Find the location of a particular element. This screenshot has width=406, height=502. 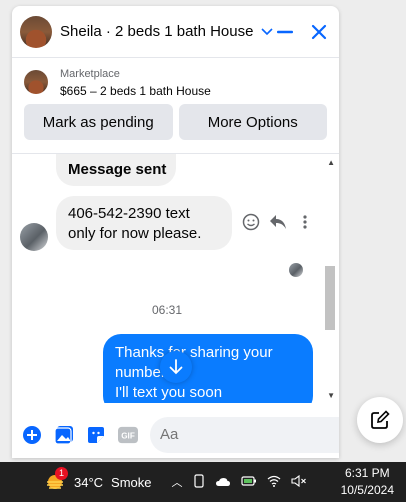

more-icon is located at coordinates (305, 224).